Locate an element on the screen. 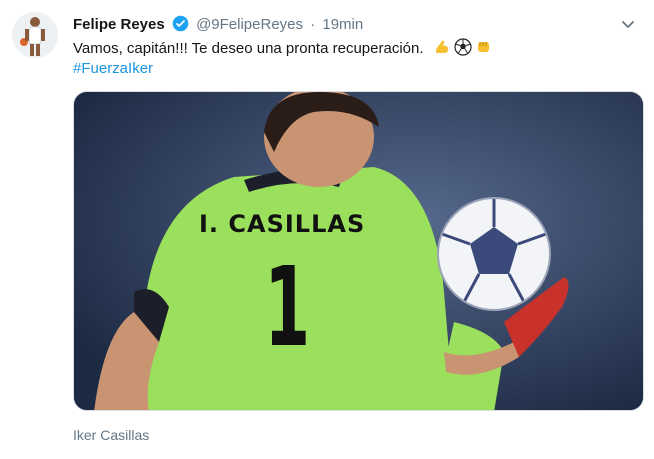  emoji-group is located at coordinates (463, 47).